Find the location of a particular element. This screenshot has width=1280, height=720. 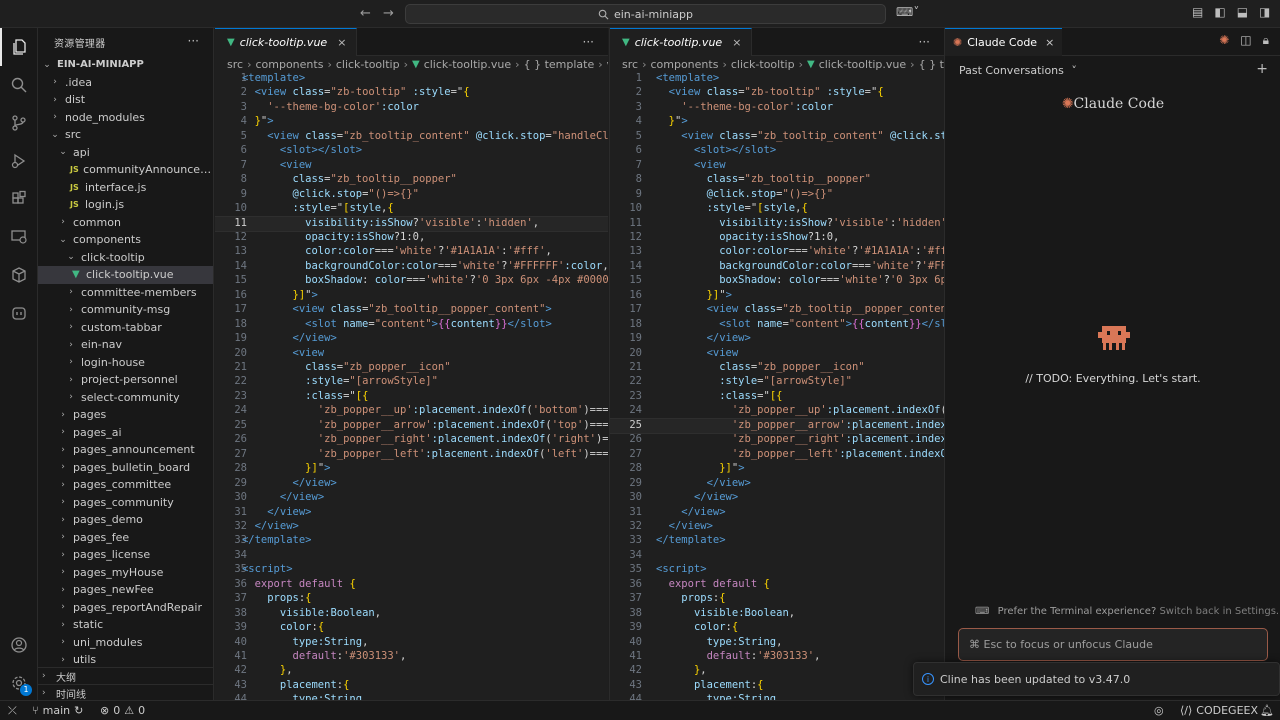

code-line: 39 color:{ is located at coordinates (411, 628).